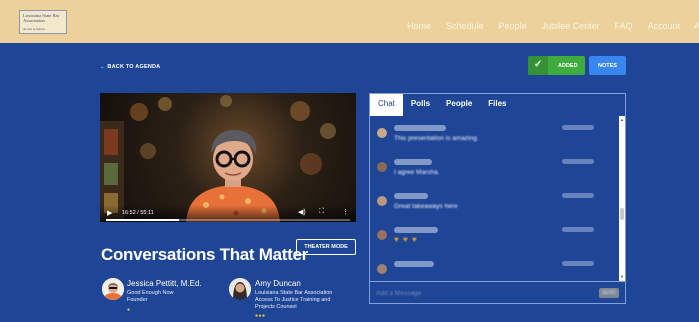 The height and width of the screenshot is (322, 699). What do you see at coordinates (164, 283) in the screenshot?
I see `speaker-name: Jessica Pettitt, M.Ed.` at bounding box center [164, 283].